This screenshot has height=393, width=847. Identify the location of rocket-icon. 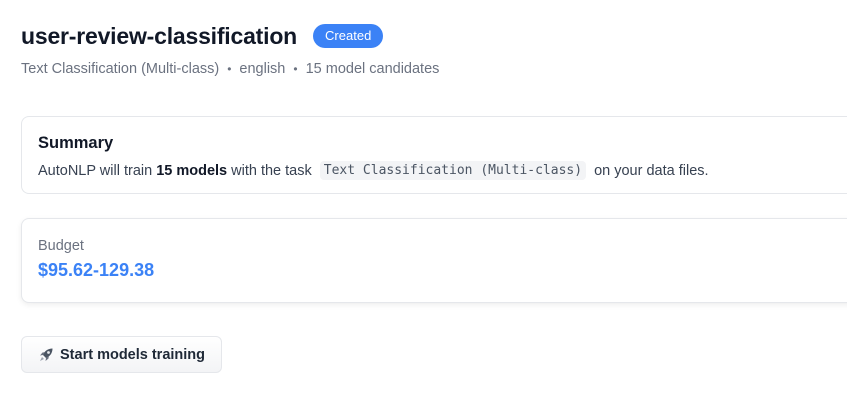
(46, 355).